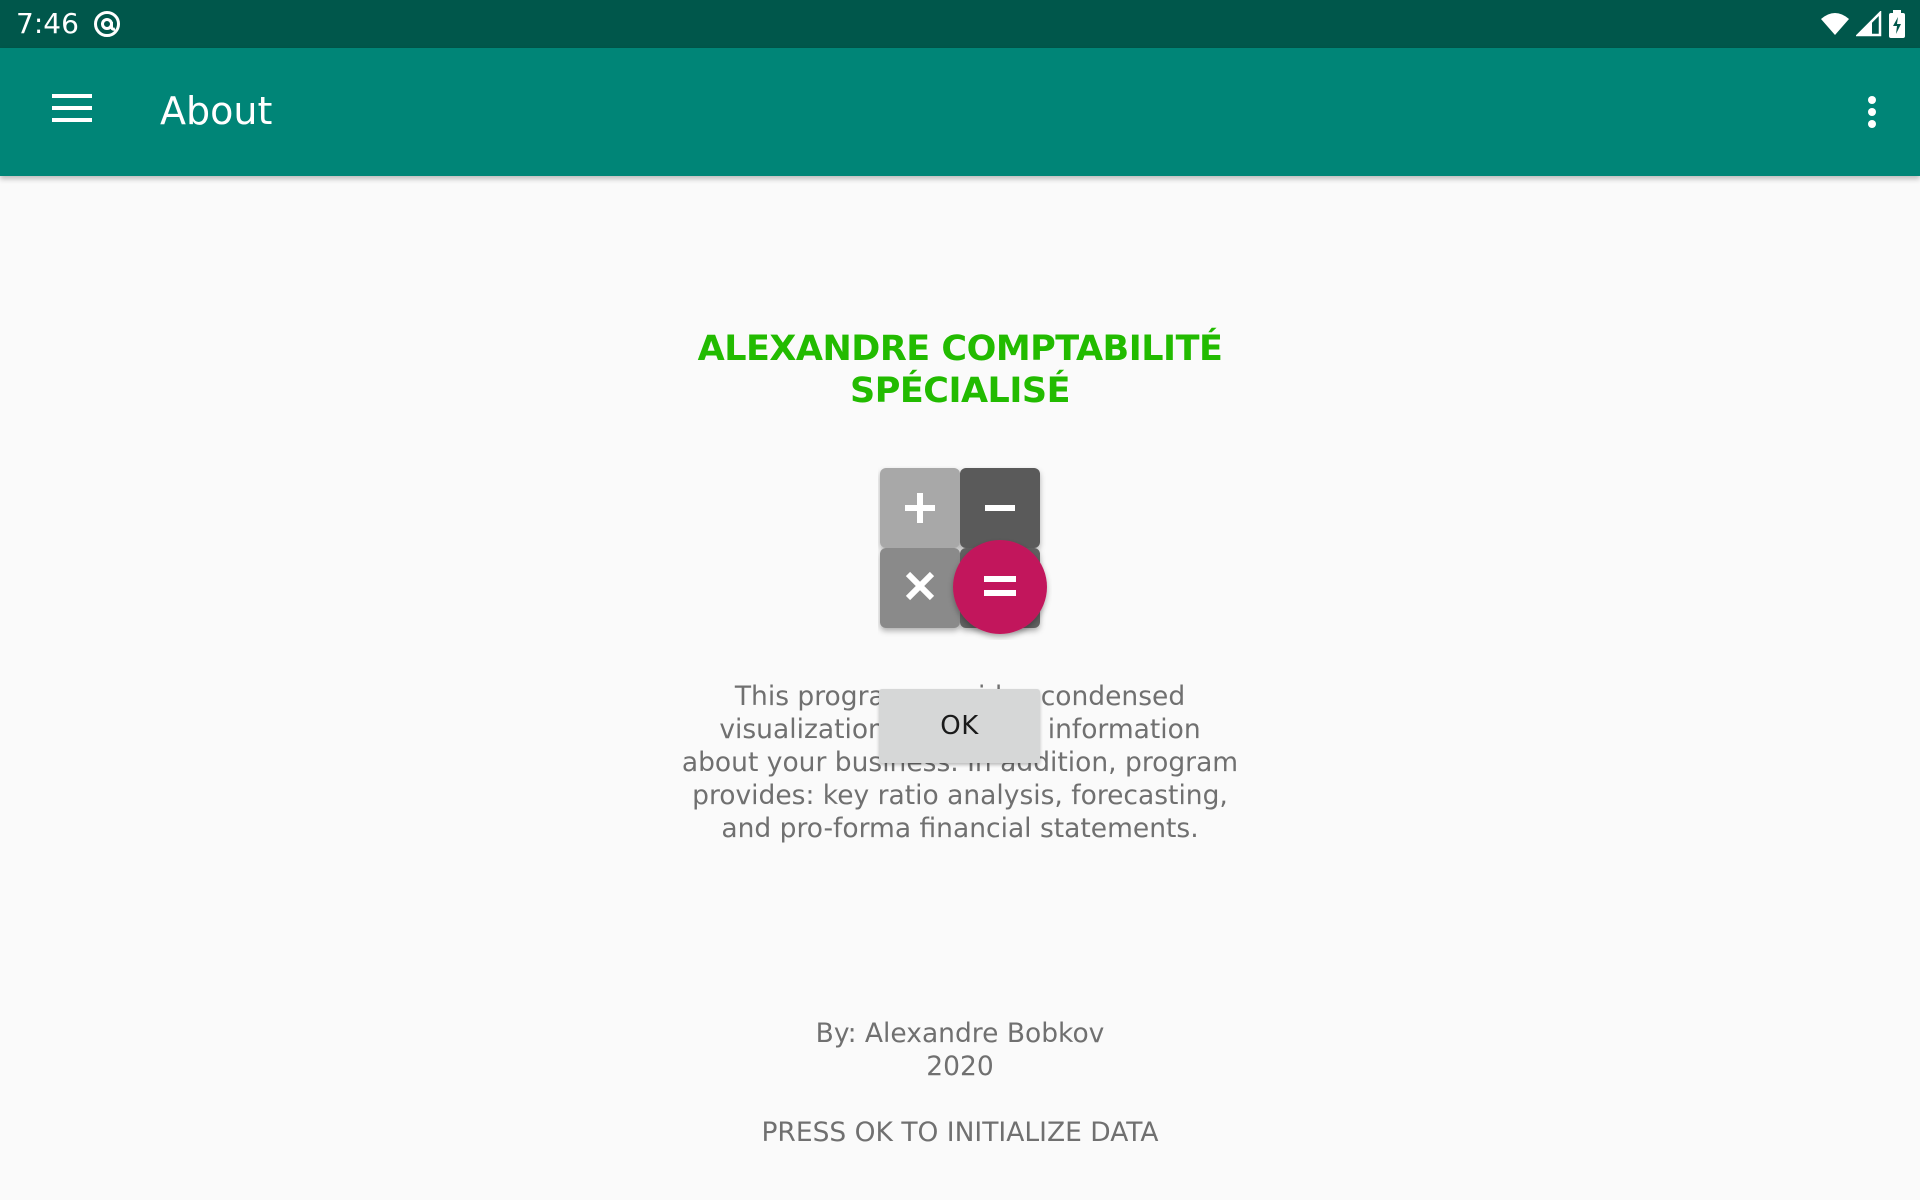  What do you see at coordinates (960, 349) in the screenshot?
I see `company-name-line1: ALEXANDRE COMPTABILITÉ` at bounding box center [960, 349].